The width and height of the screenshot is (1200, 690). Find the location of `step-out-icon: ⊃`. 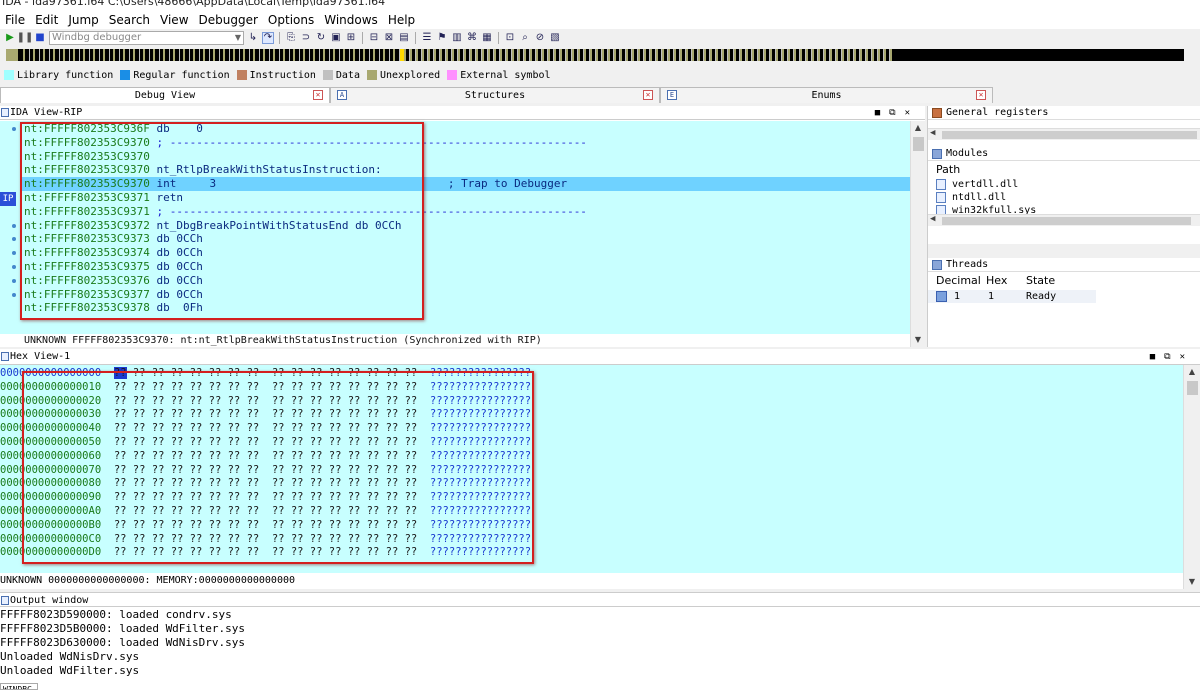

step-out-icon: ⊃ is located at coordinates (306, 38).